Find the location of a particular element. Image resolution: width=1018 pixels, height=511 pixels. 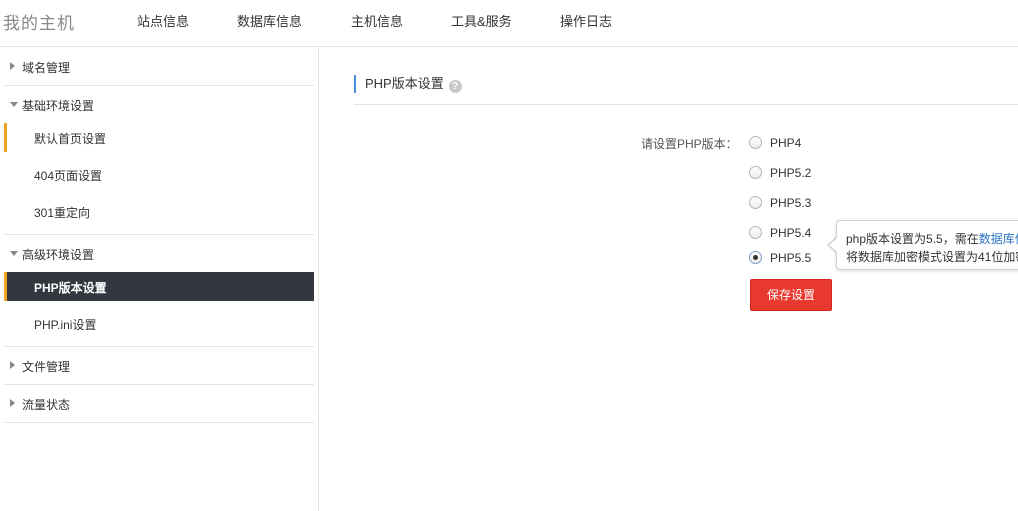

php-tooltip: php版本设置为5.5，需在数据库信息 将数据库加密模式设置为41位加密 is located at coordinates (927, 245).